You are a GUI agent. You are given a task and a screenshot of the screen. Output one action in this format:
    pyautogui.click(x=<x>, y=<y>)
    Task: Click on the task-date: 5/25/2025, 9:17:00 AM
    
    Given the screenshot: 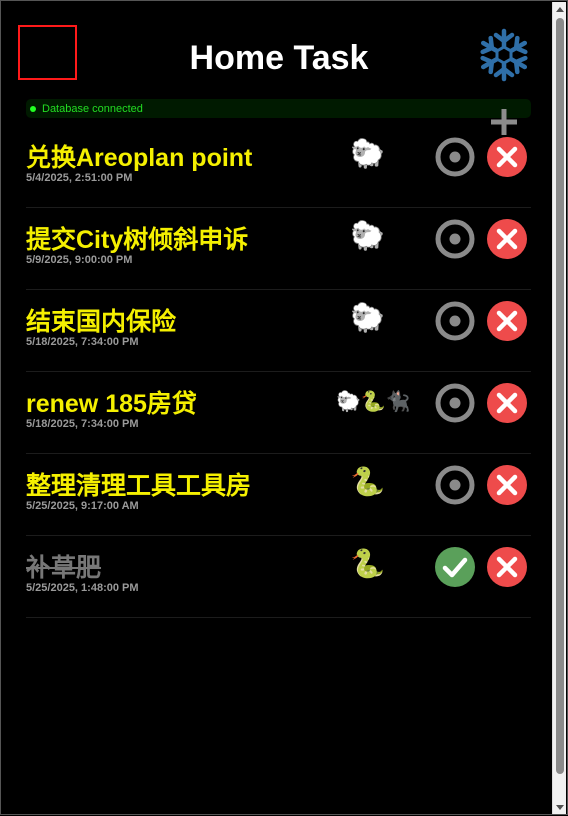 What is the action you would take?
    pyautogui.click(x=82, y=506)
    